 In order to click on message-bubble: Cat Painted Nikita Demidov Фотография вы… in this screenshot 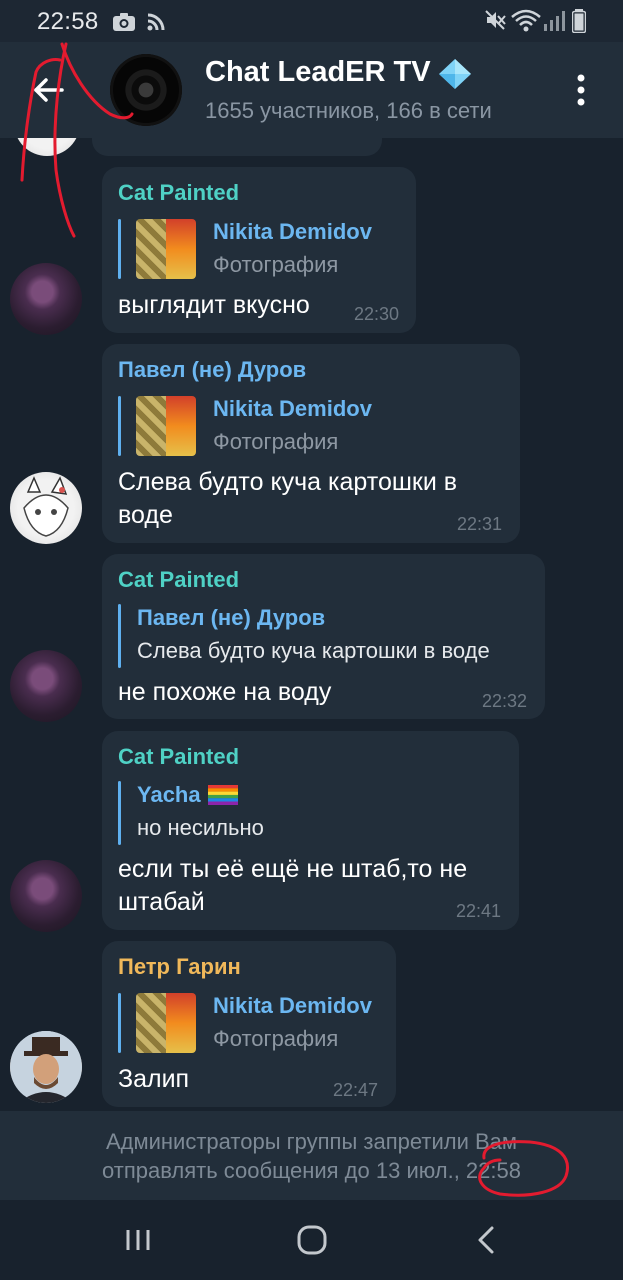, I will do `click(259, 250)`.